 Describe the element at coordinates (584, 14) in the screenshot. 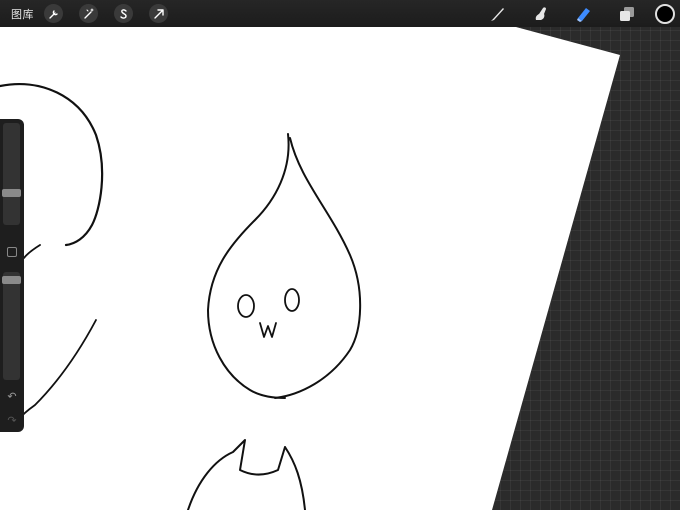

I see `eraser-icon` at that location.